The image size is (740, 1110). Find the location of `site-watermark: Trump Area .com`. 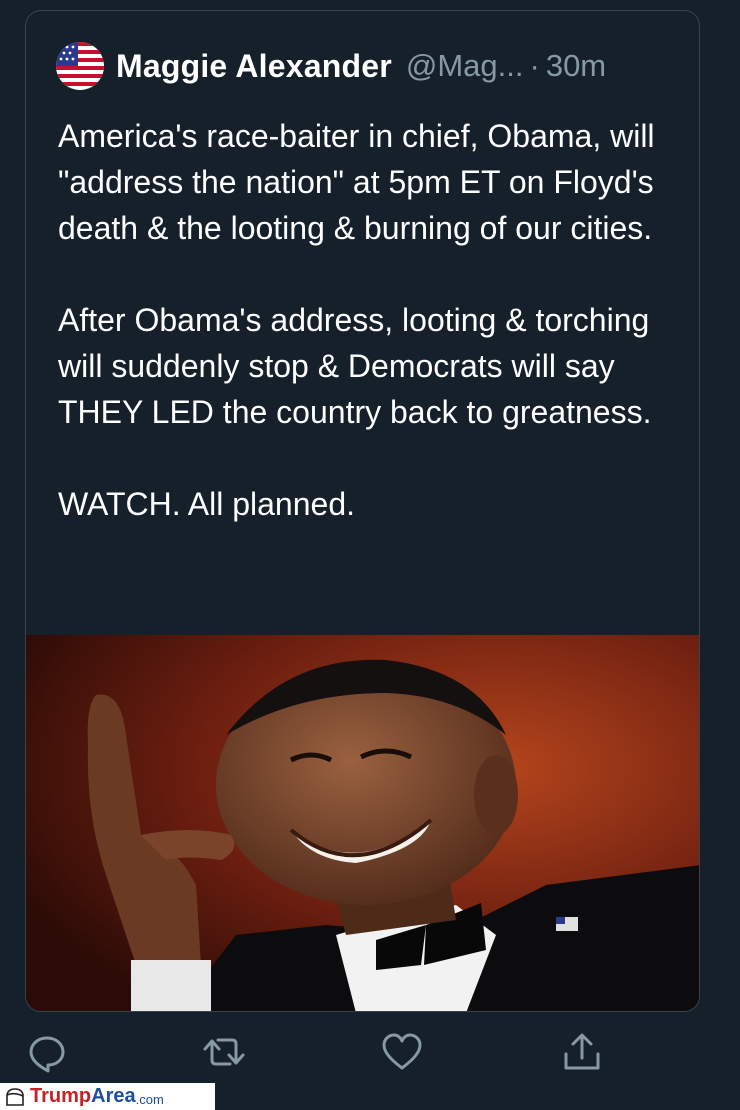

site-watermark: Trump Area .com is located at coordinates (107, 1096).